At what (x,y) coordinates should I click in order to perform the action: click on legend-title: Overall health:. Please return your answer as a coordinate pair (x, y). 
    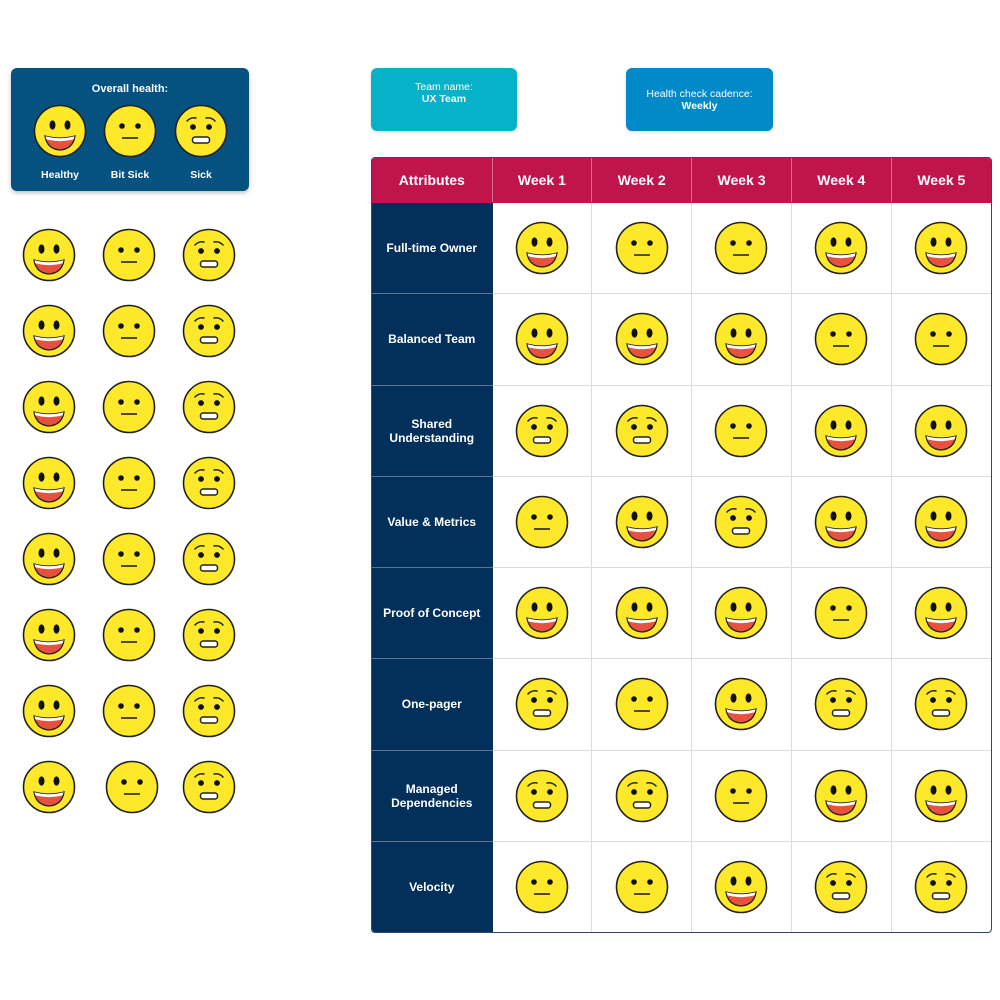
    Looking at the image, I should click on (130, 89).